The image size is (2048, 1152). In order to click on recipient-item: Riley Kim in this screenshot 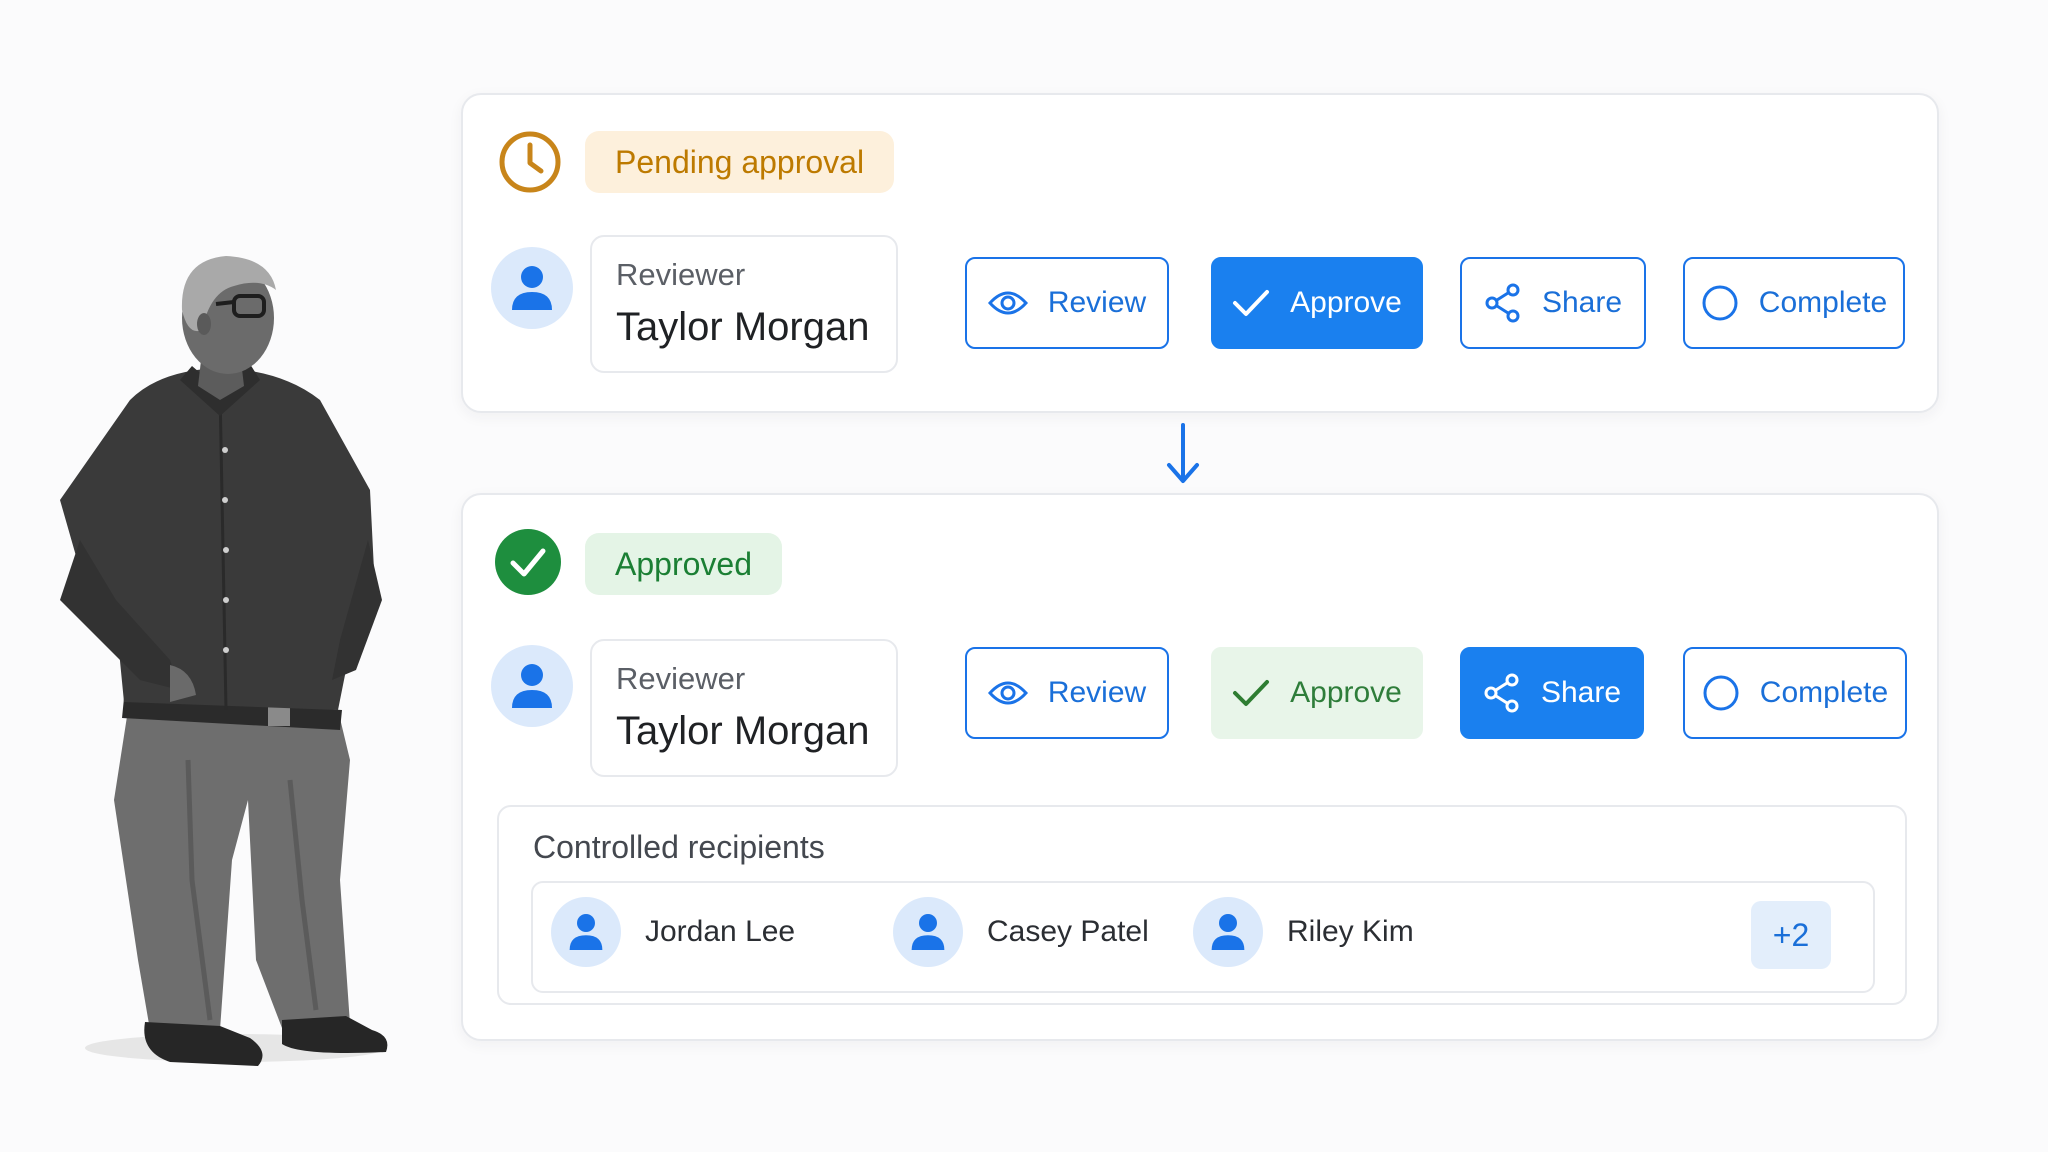, I will do `click(1303, 932)`.